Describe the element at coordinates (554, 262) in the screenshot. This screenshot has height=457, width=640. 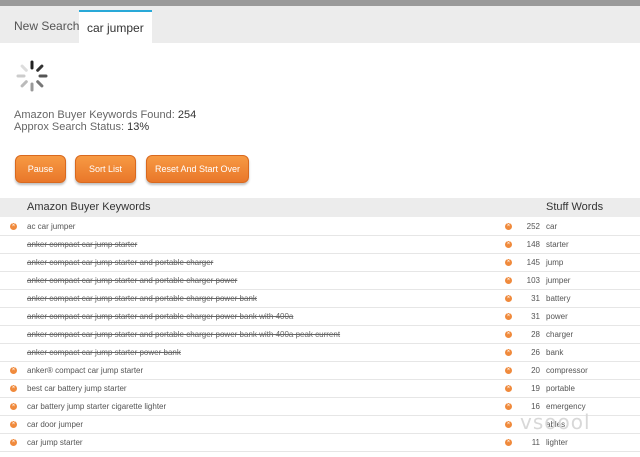
I see `stuff-word: jump` at that location.